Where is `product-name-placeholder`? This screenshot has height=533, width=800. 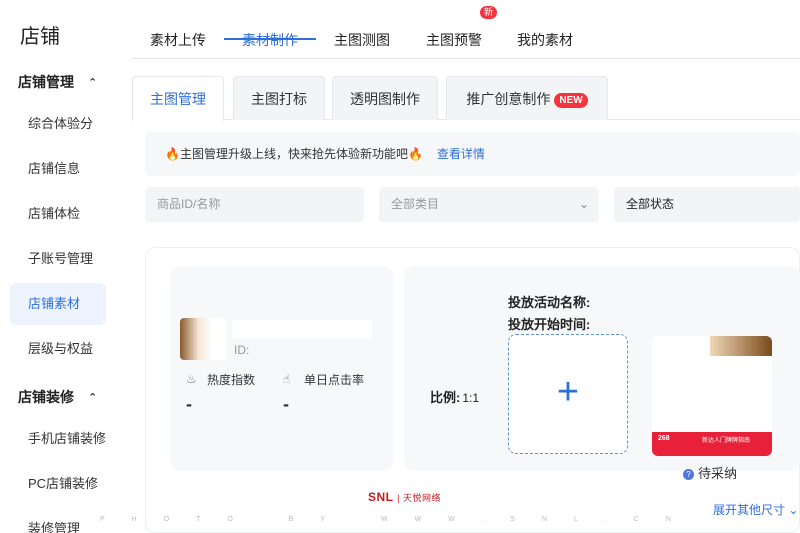
product-name-placeholder is located at coordinates (302, 329).